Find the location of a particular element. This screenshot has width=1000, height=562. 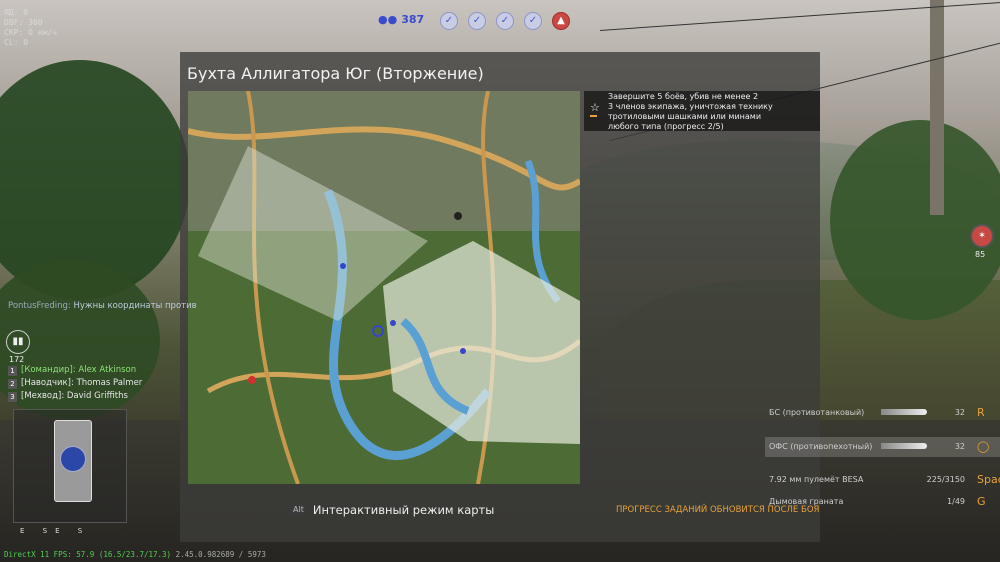

compass: E SE S is located at coordinates (55, 531).